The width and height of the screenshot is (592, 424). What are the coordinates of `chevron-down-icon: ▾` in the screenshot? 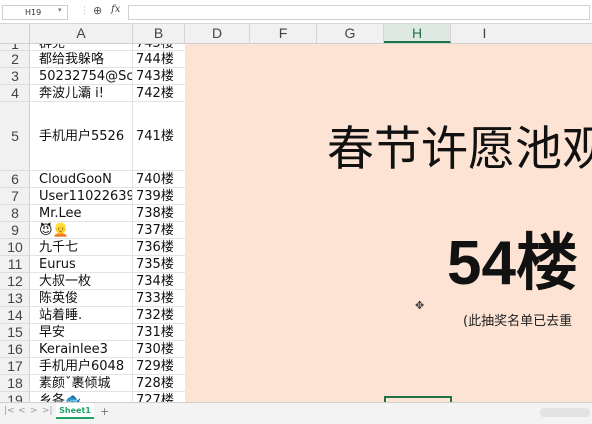 It's located at (60, 10).